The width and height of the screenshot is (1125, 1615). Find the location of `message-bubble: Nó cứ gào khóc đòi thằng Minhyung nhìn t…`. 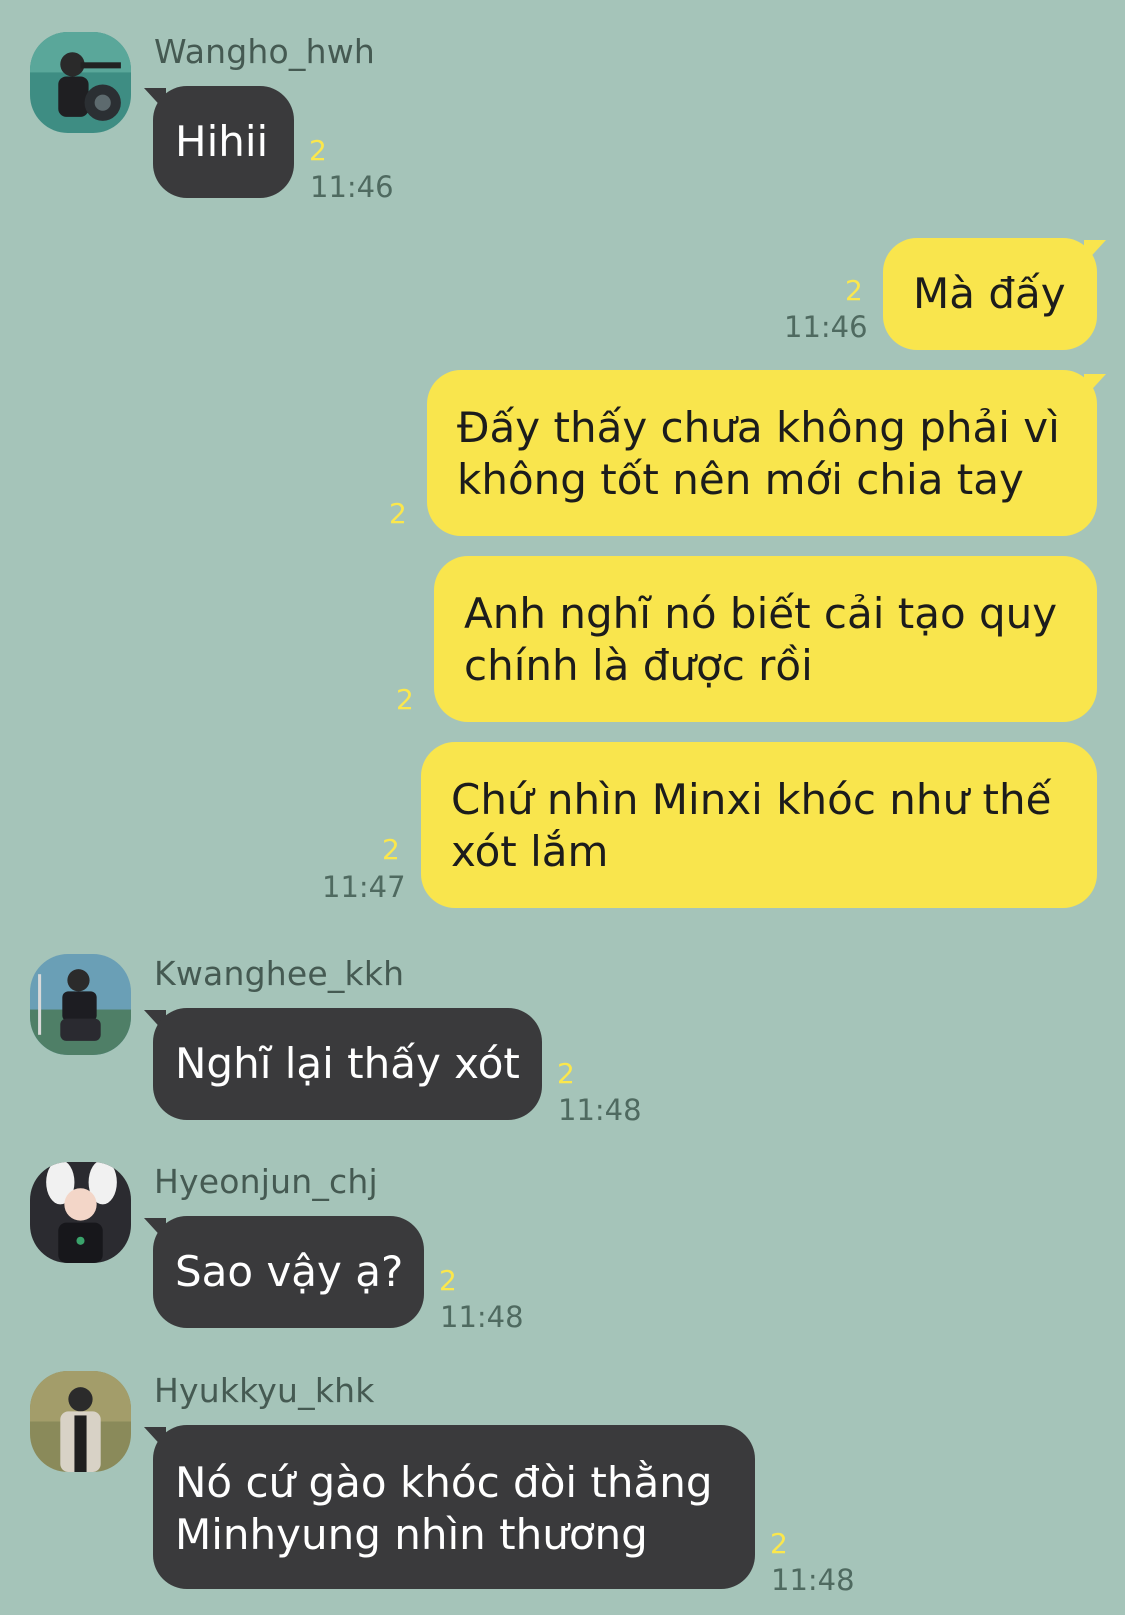

message-bubble: Nó cứ gào khóc đòi thằng Minhyung nhìn t… is located at coordinates (454, 1507).